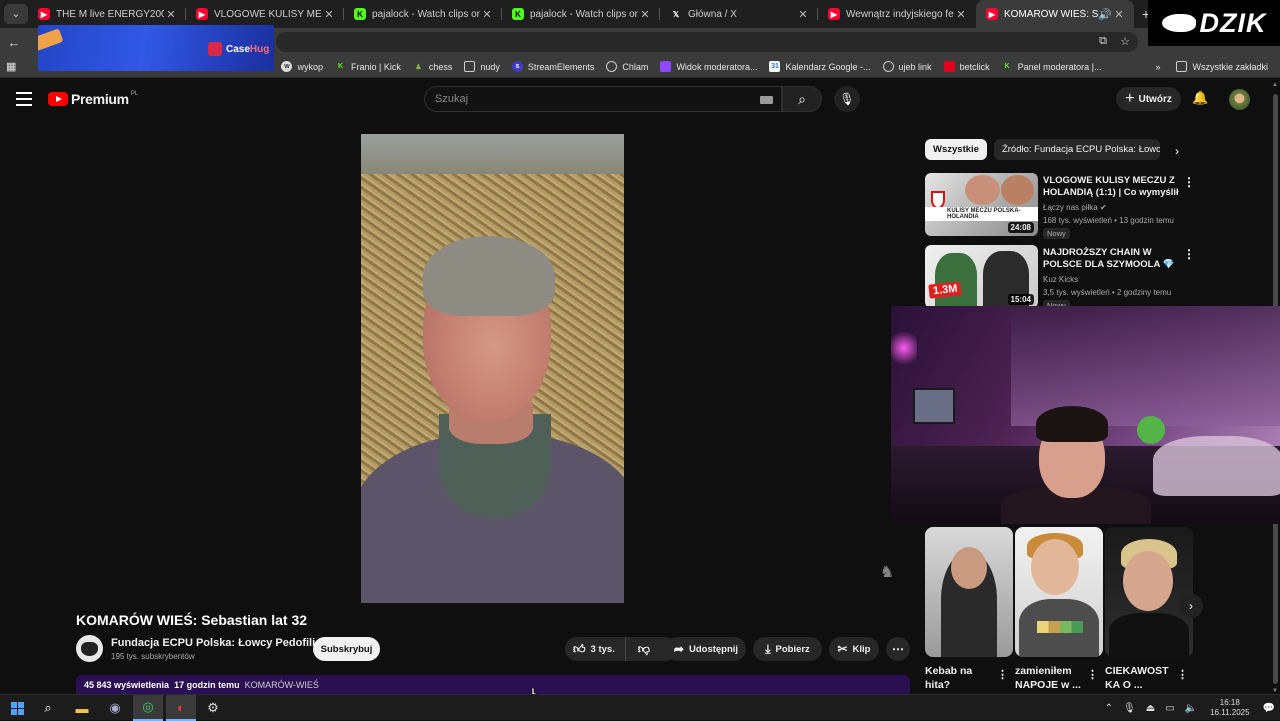 The image size is (1280, 721). Describe the element at coordinates (854, 649) in the screenshot. I see `clip-button: ✂ Klip` at that location.